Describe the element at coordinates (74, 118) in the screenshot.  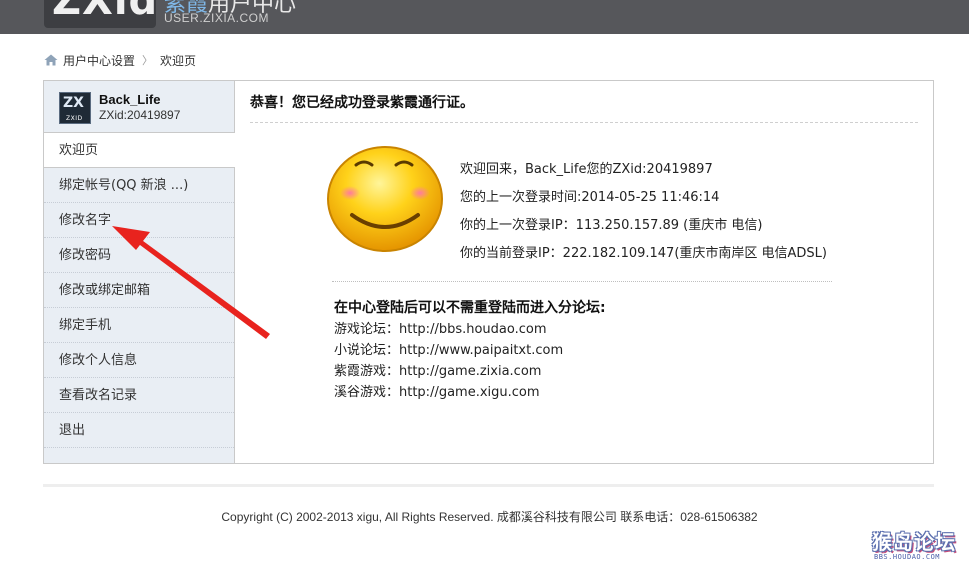
I see `avatar-tag: ZXID` at that location.